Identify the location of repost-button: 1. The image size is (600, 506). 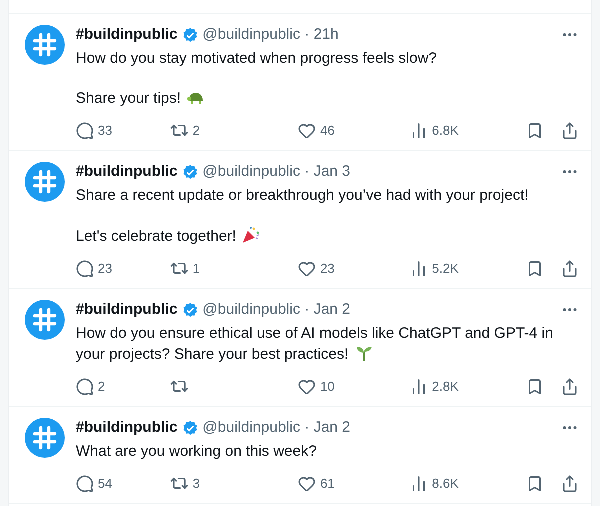
(234, 268).